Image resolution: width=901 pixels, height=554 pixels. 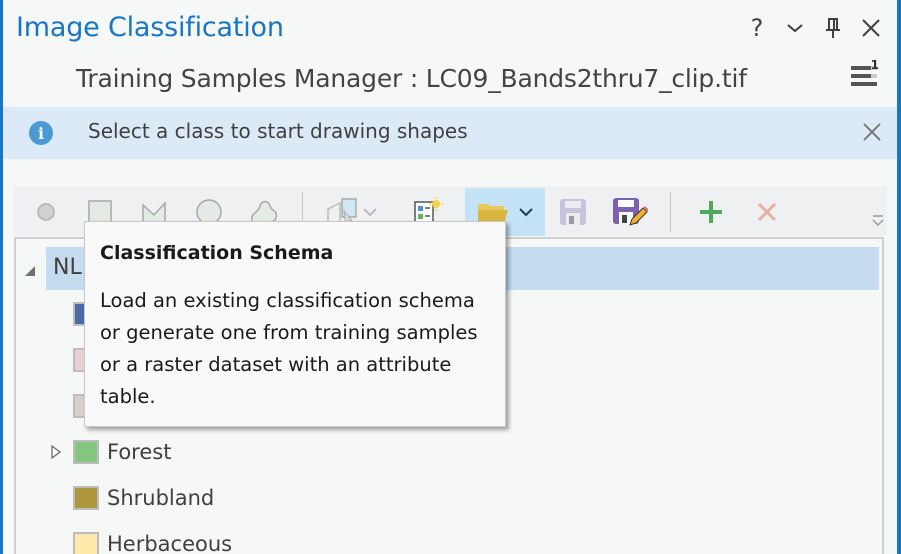 What do you see at coordinates (170, 543) in the screenshot?
I see `class-label: Herbaceous` at bounding box center [170, 543].